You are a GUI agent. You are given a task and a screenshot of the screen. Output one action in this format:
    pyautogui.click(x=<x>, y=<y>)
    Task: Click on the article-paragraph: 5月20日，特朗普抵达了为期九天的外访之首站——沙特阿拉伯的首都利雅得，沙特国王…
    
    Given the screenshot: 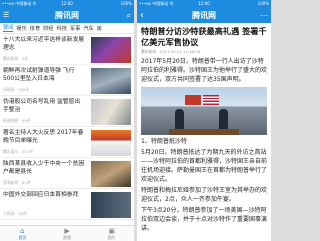 What is the action you would take?
    pyautogui.click(x=204, y=166)
    